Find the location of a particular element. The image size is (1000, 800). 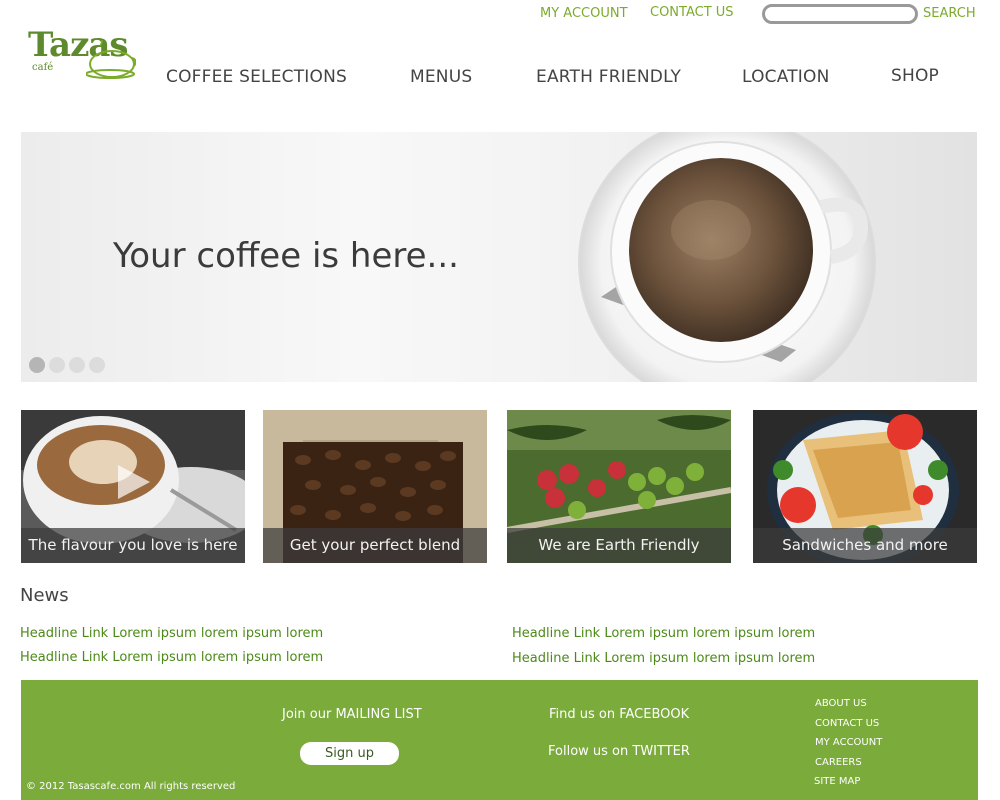

play-icon is located at coordinates (134, 482).